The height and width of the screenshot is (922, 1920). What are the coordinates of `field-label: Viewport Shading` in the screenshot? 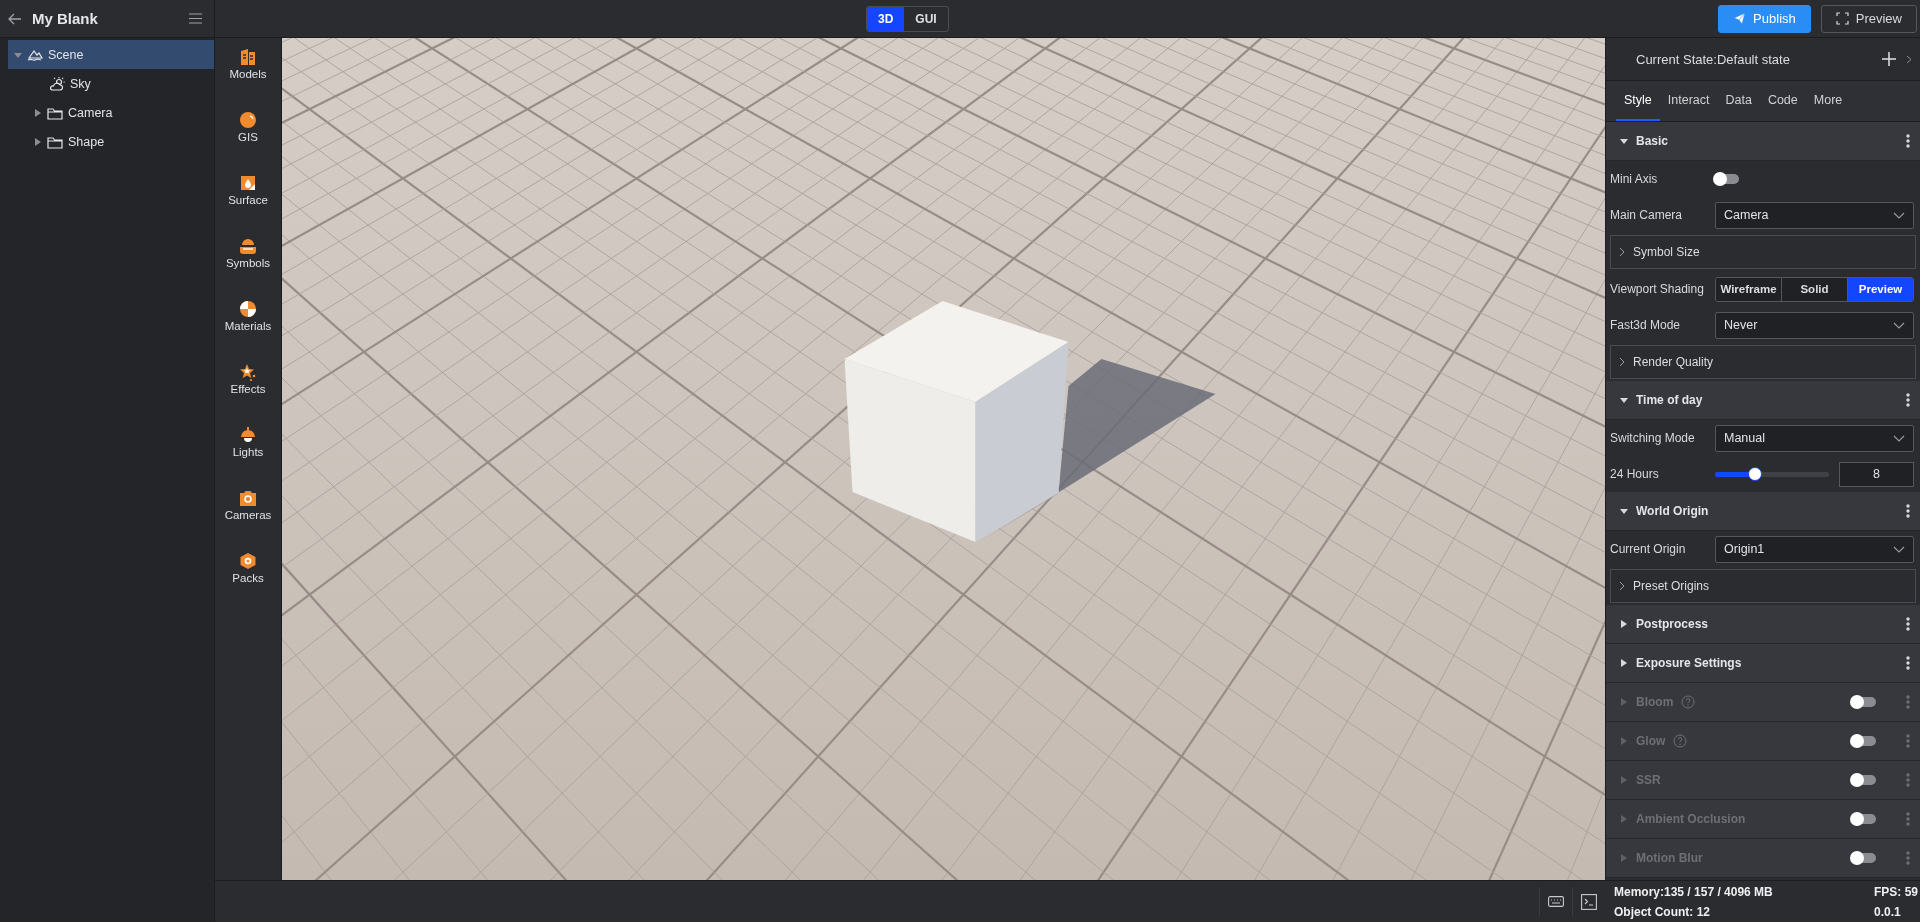 It's located at (1657, 289).